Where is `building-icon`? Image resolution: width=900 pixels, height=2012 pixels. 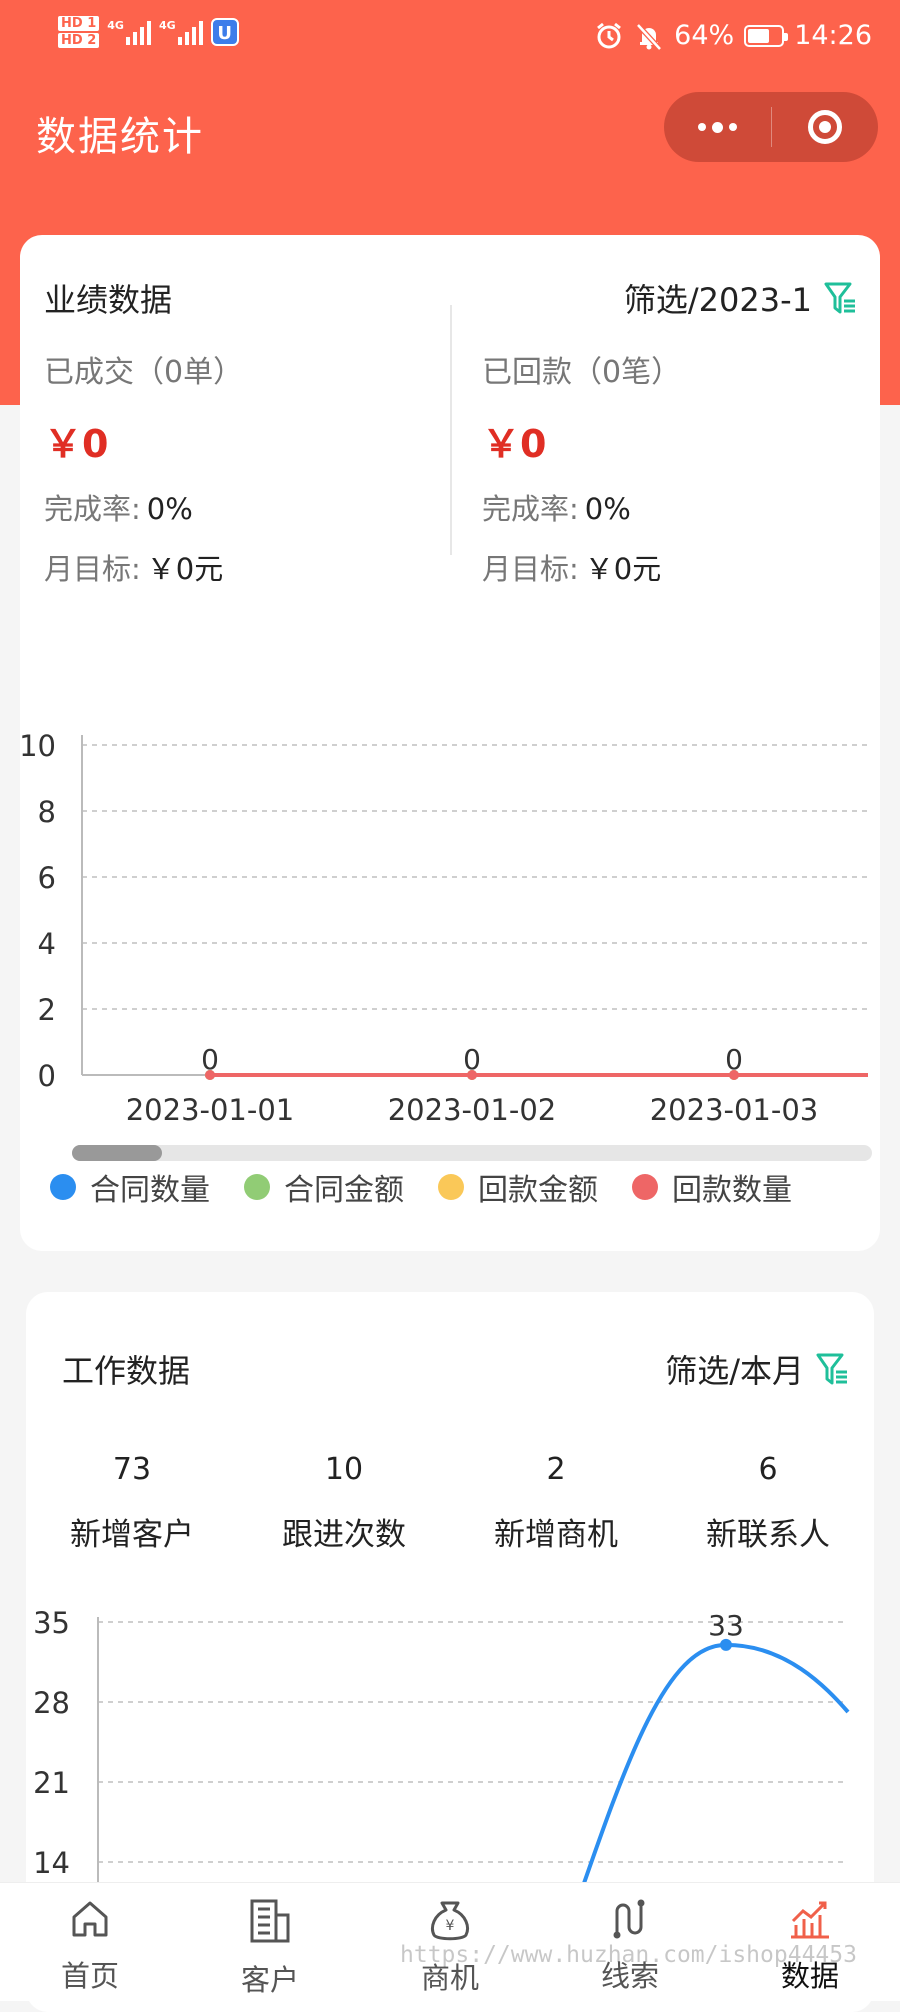 building-icon is located at coordinates (270, 1921).